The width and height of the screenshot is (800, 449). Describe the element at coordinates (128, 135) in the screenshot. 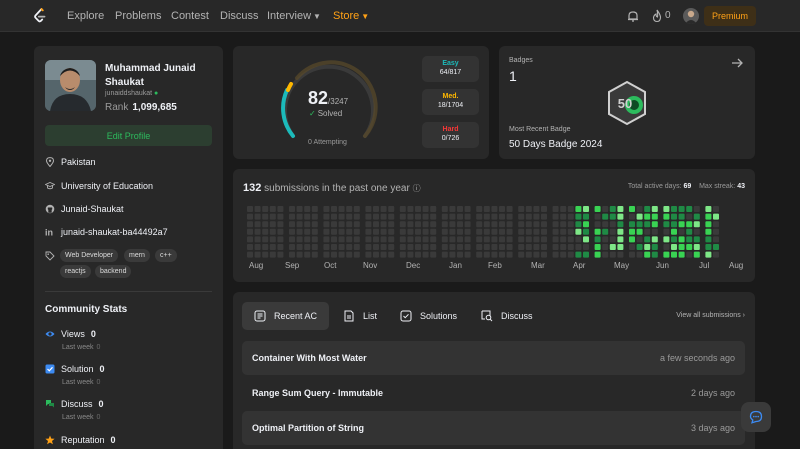

I see `edit-profile-button: Edit Profile` at that location.